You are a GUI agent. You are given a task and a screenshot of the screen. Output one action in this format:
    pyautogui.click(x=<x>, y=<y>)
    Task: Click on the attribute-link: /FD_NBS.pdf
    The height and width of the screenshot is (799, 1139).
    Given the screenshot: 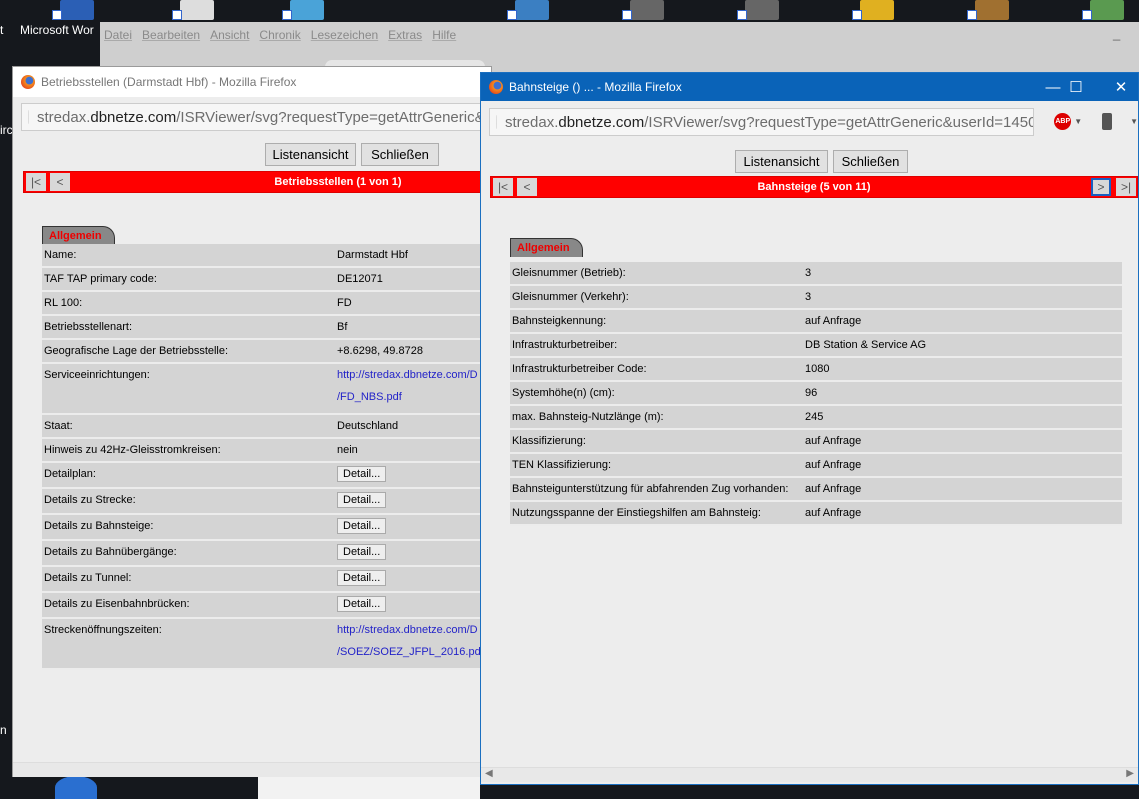 What is the action you would take?
    pyautogui.click(x=414, y=397)
    